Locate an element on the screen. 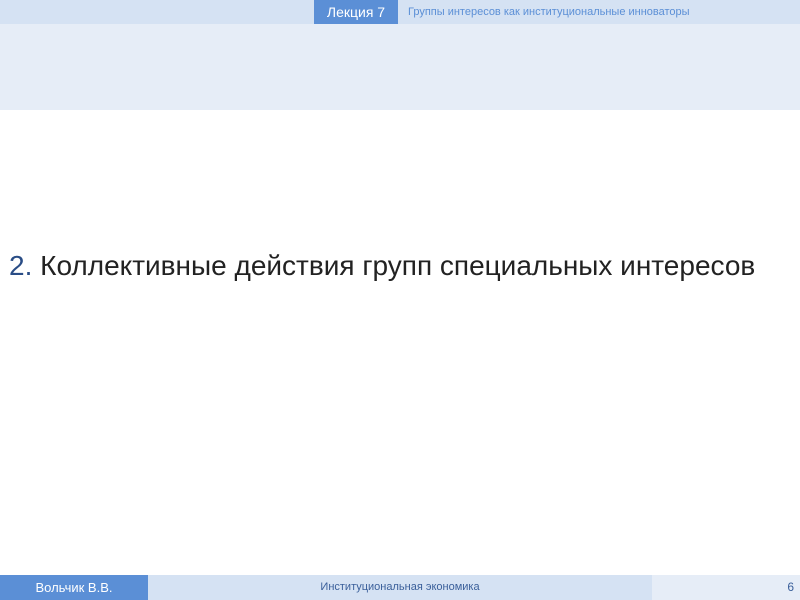 Image resolution: width=800 pixels, height=600 pixels. footer-author: Вольчик В.В. is located at coordinates (74, 587).